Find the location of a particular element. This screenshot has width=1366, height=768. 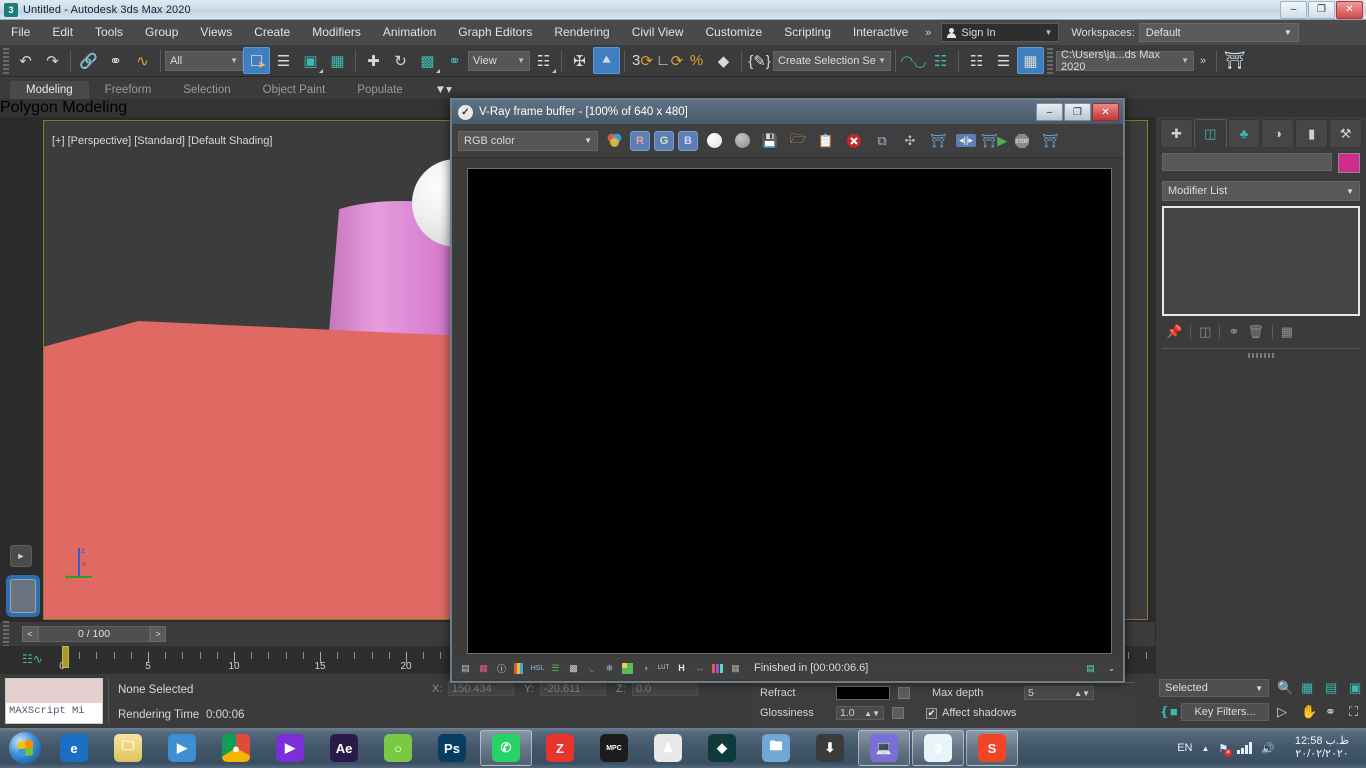

menu-create: Create is located at coordinates (272, 32).